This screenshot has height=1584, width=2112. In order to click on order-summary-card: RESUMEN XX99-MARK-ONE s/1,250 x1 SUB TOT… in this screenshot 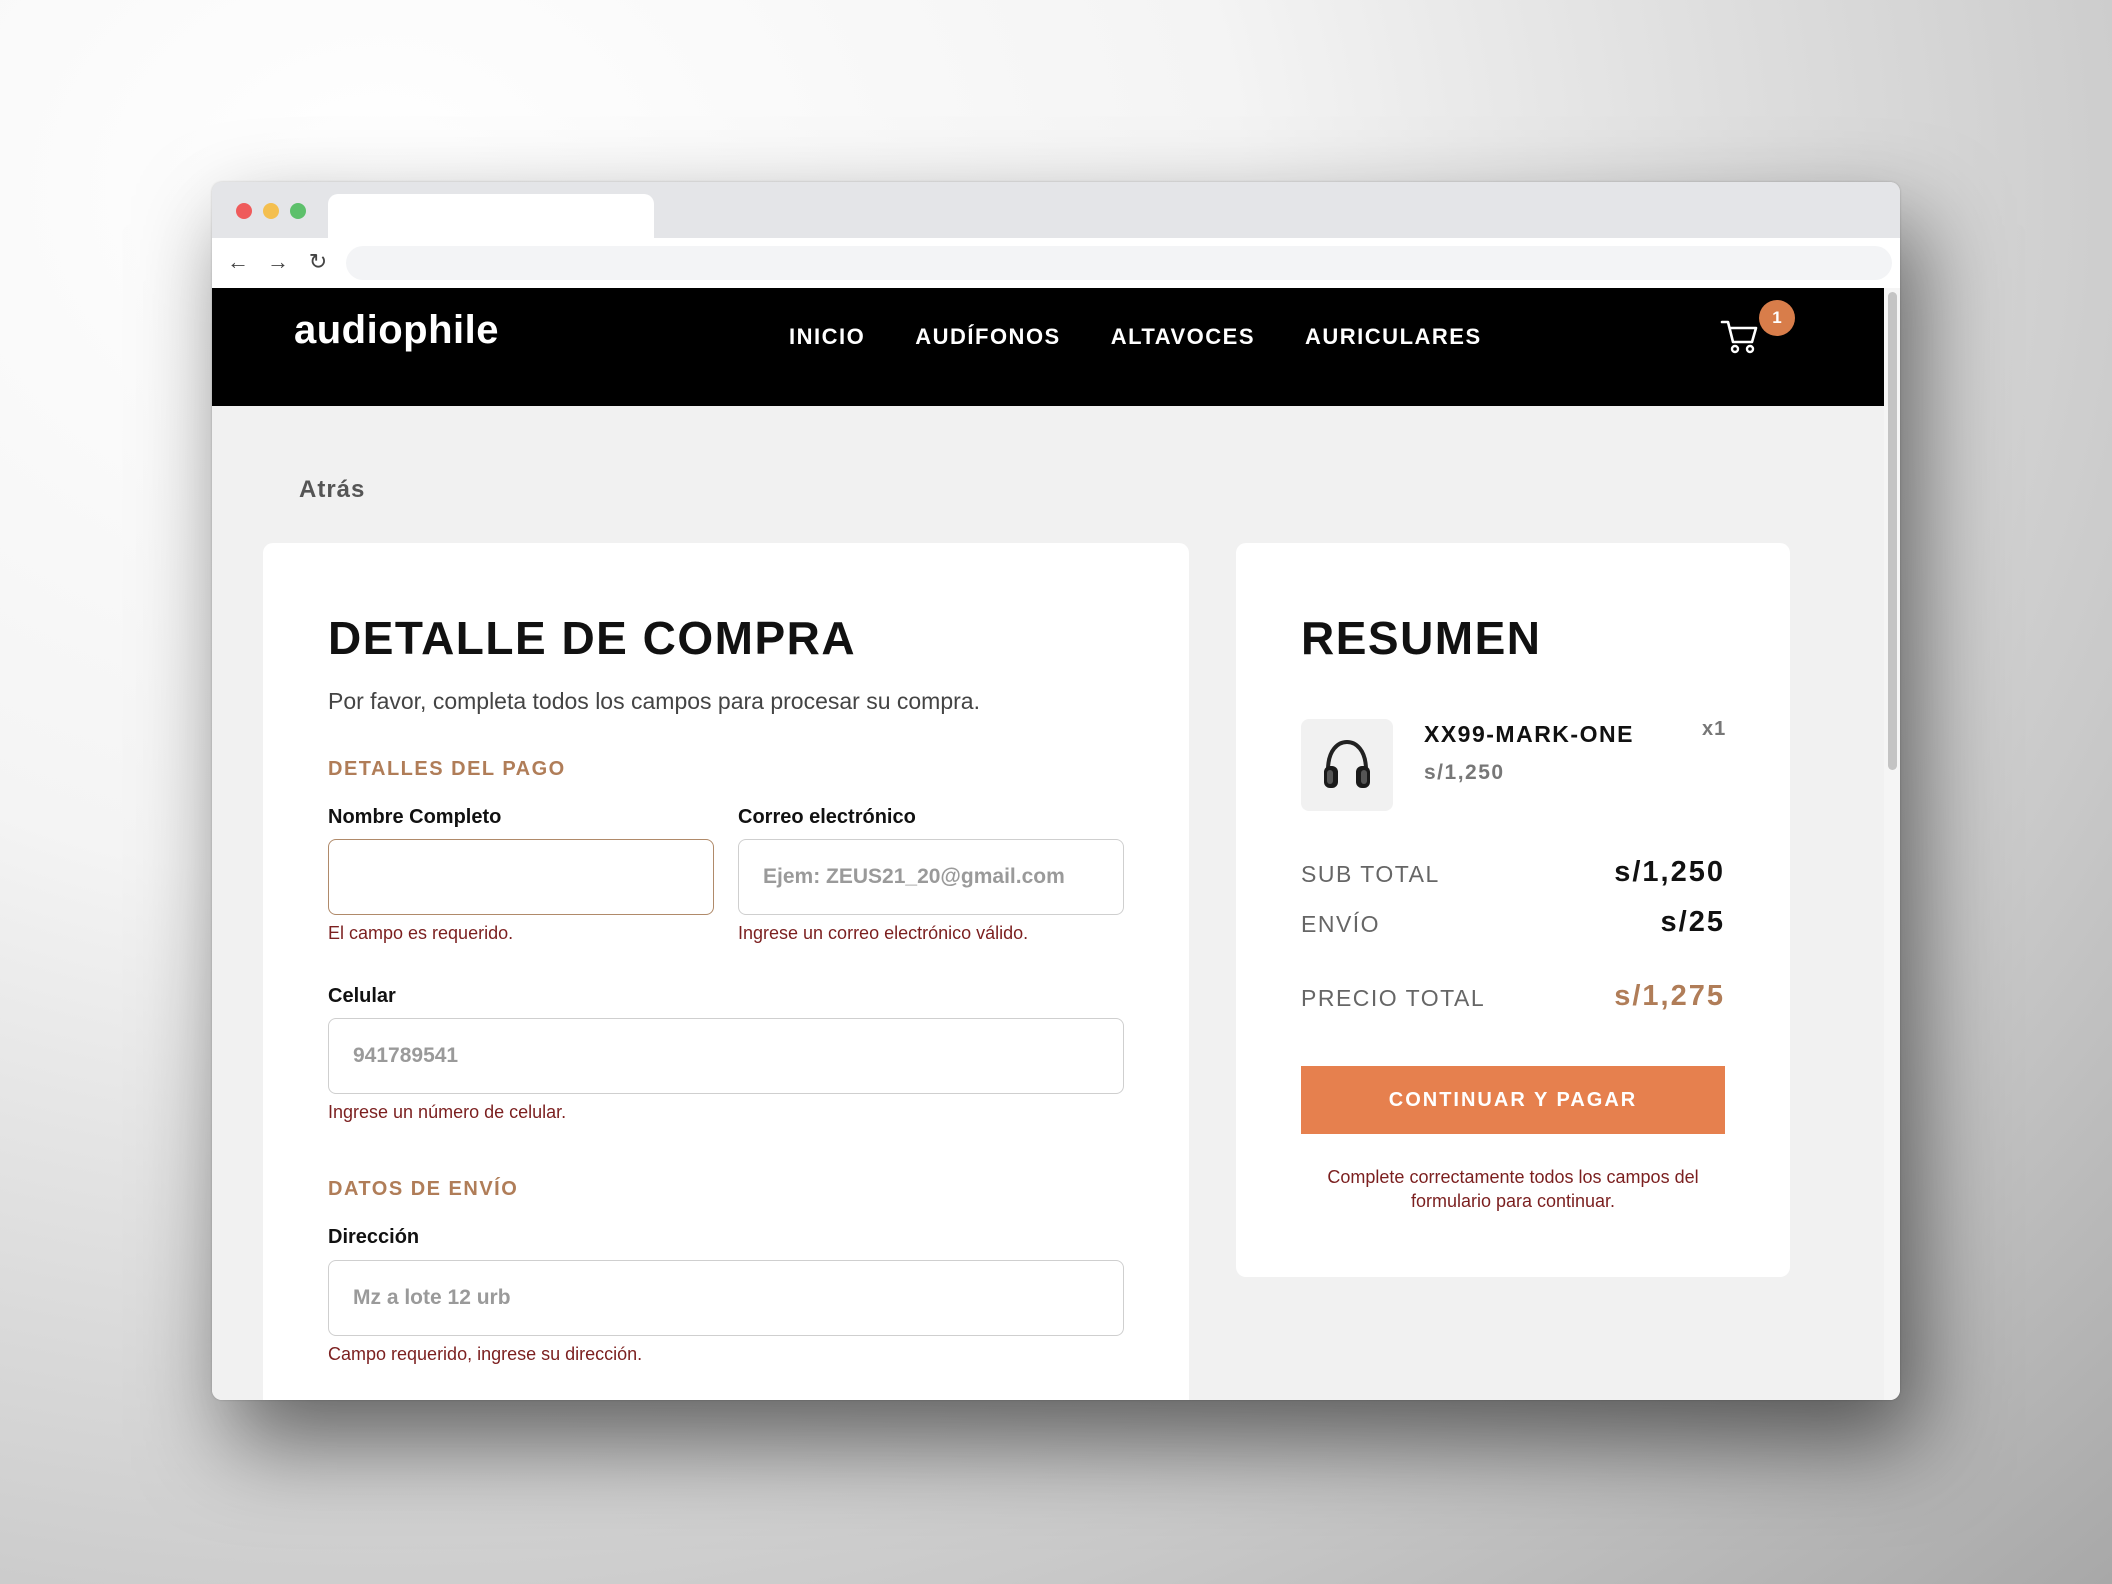, I will do `click(1513, 910)`.